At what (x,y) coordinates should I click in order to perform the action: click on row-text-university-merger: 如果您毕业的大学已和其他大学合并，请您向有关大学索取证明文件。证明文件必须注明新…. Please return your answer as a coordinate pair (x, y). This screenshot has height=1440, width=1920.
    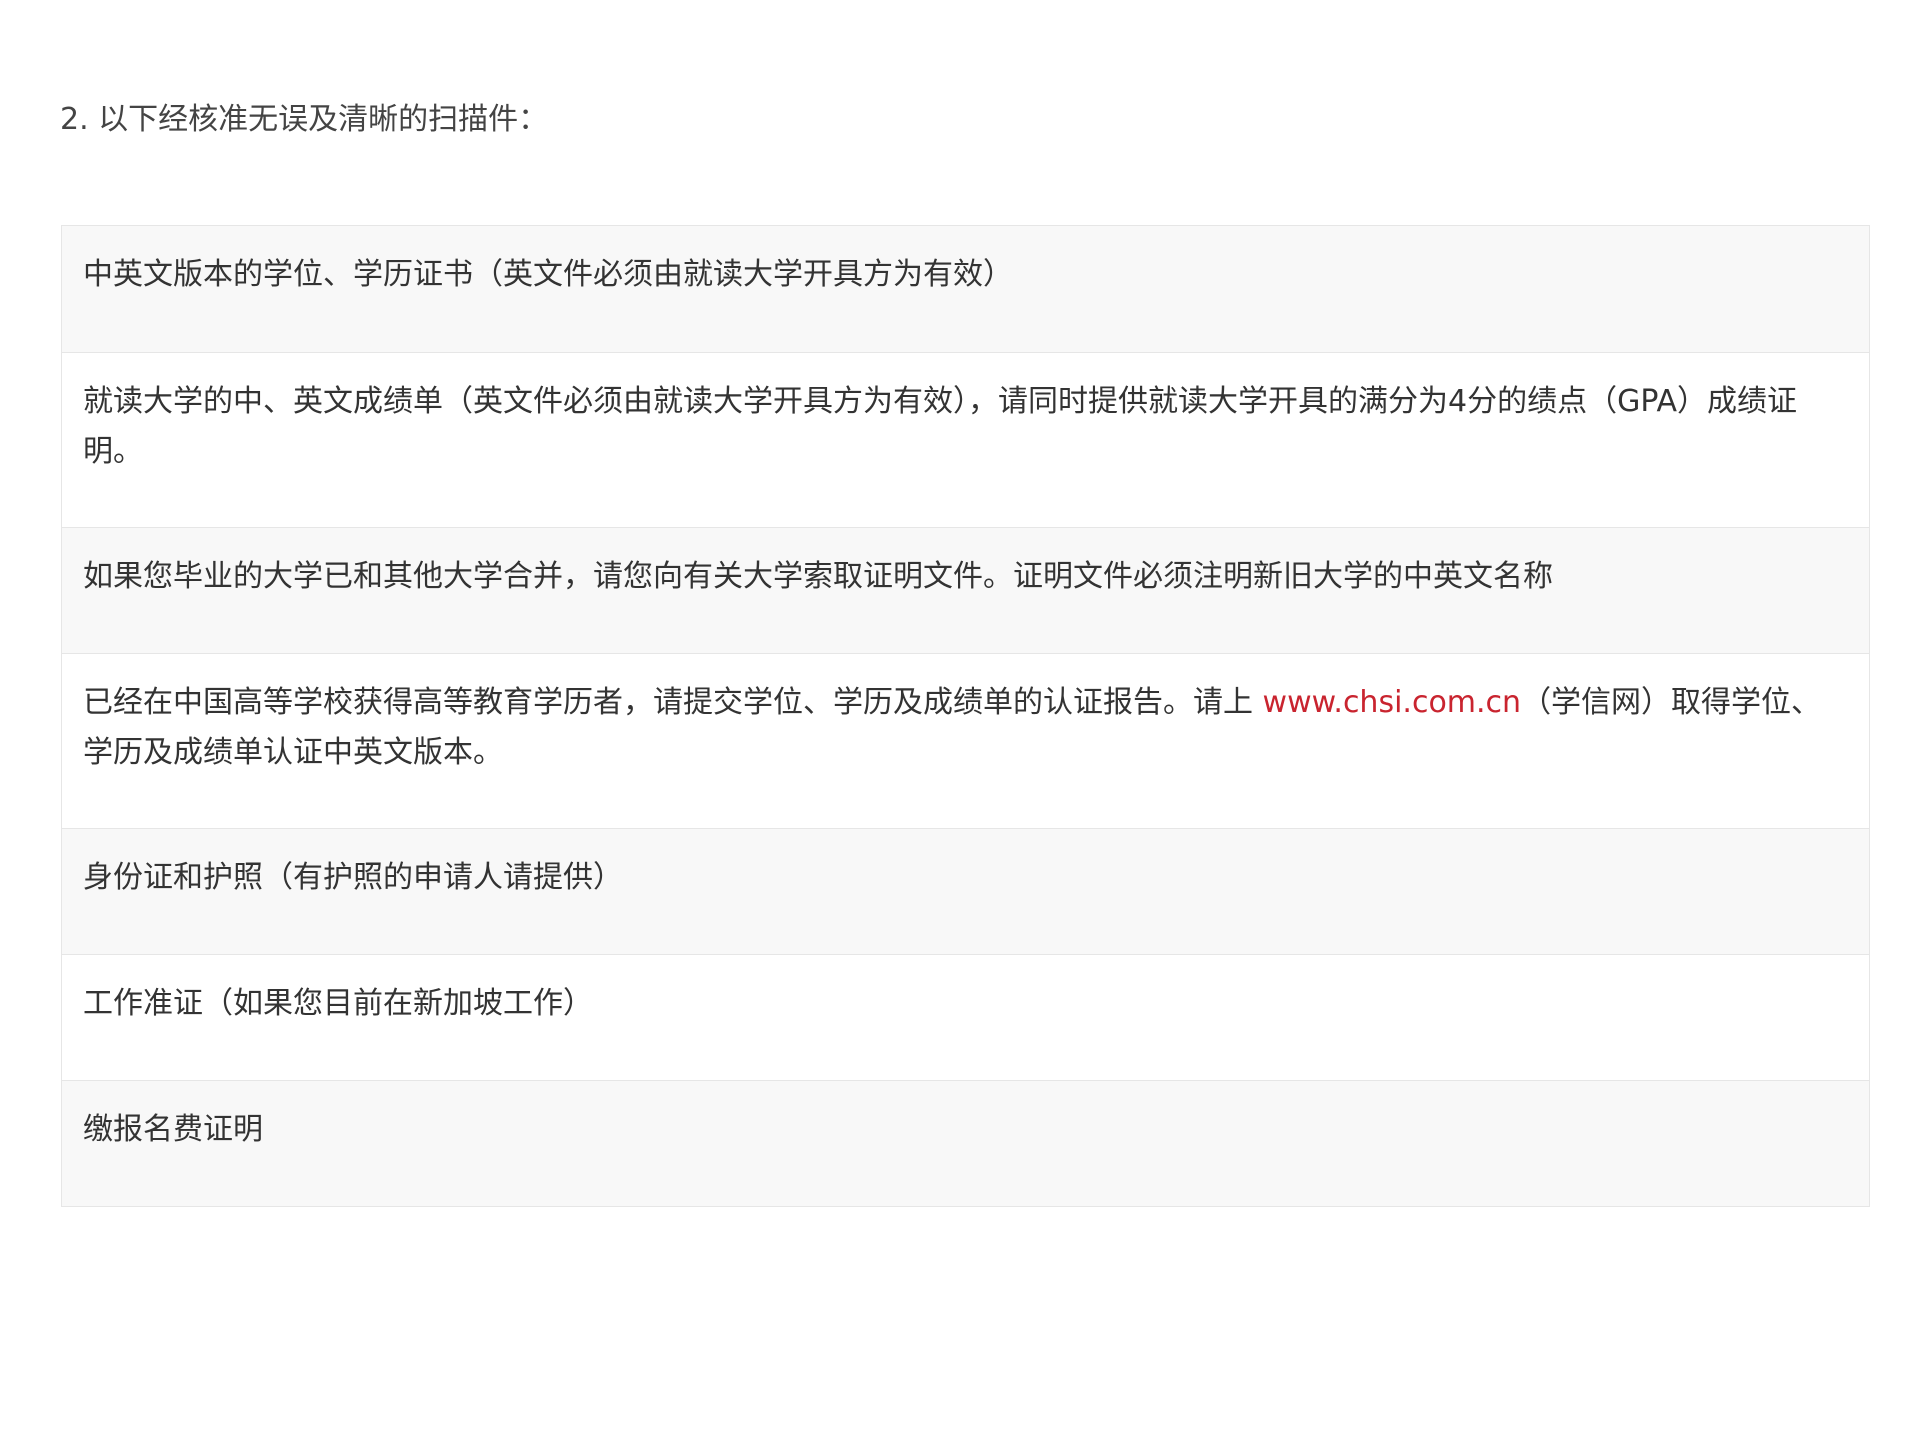
    Looking at the image, I should click on (818, 576).